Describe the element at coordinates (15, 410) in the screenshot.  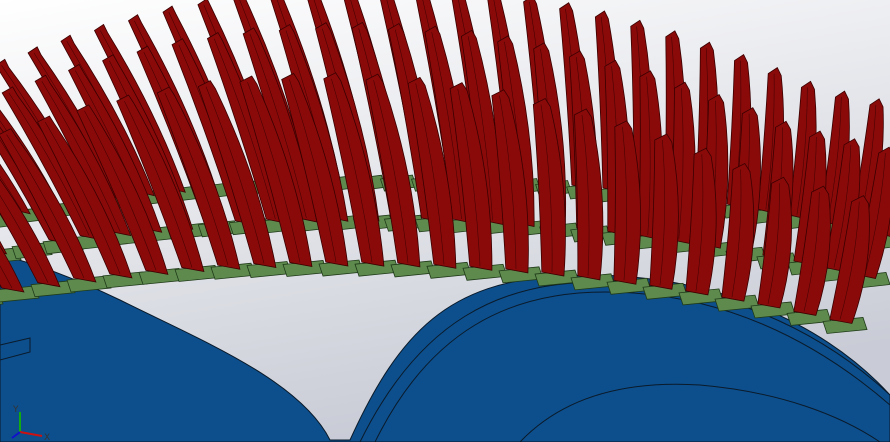
I see `y-axis-label: Y` at that location.